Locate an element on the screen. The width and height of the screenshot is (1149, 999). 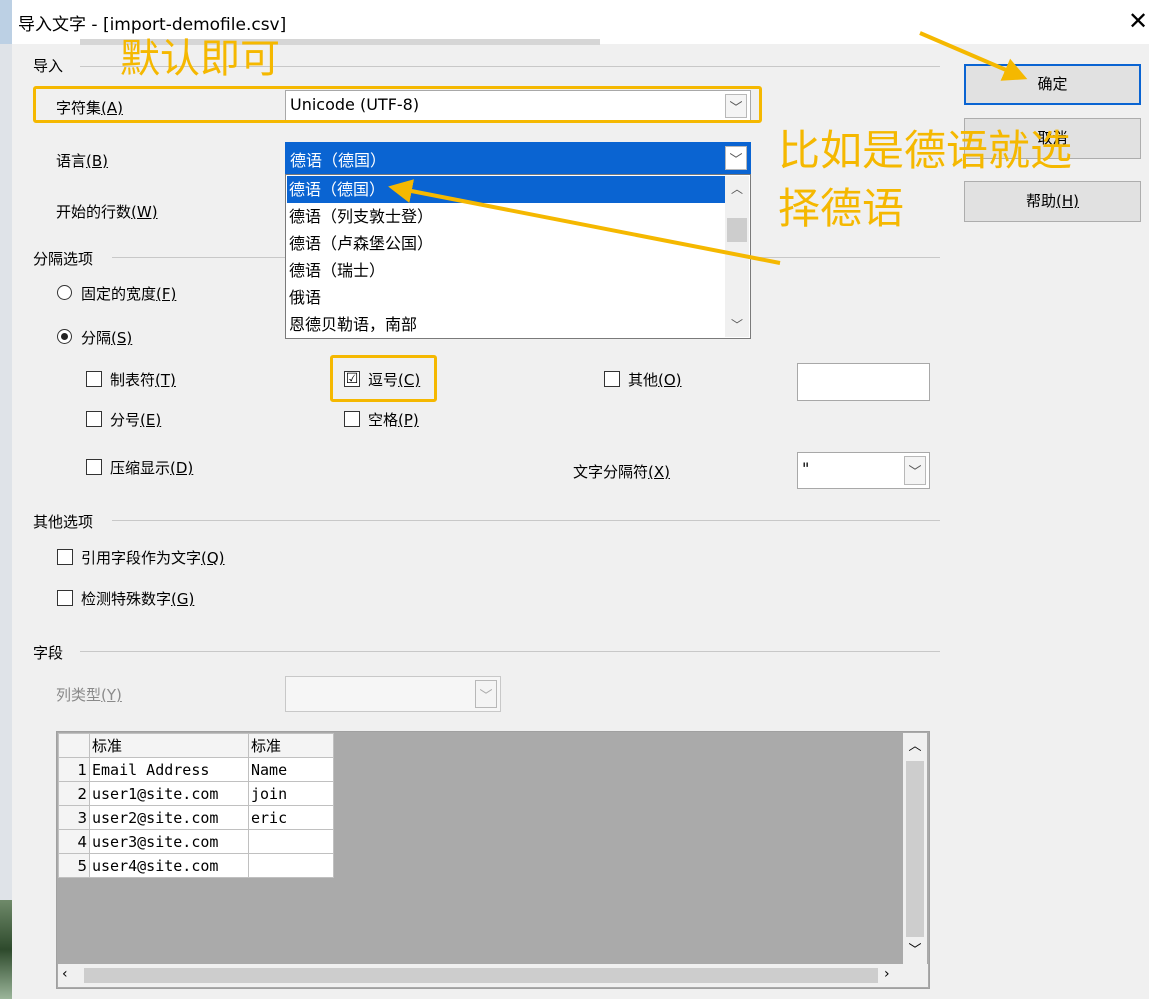
arrow-to-ok-button is located at coordinates (973, 56).